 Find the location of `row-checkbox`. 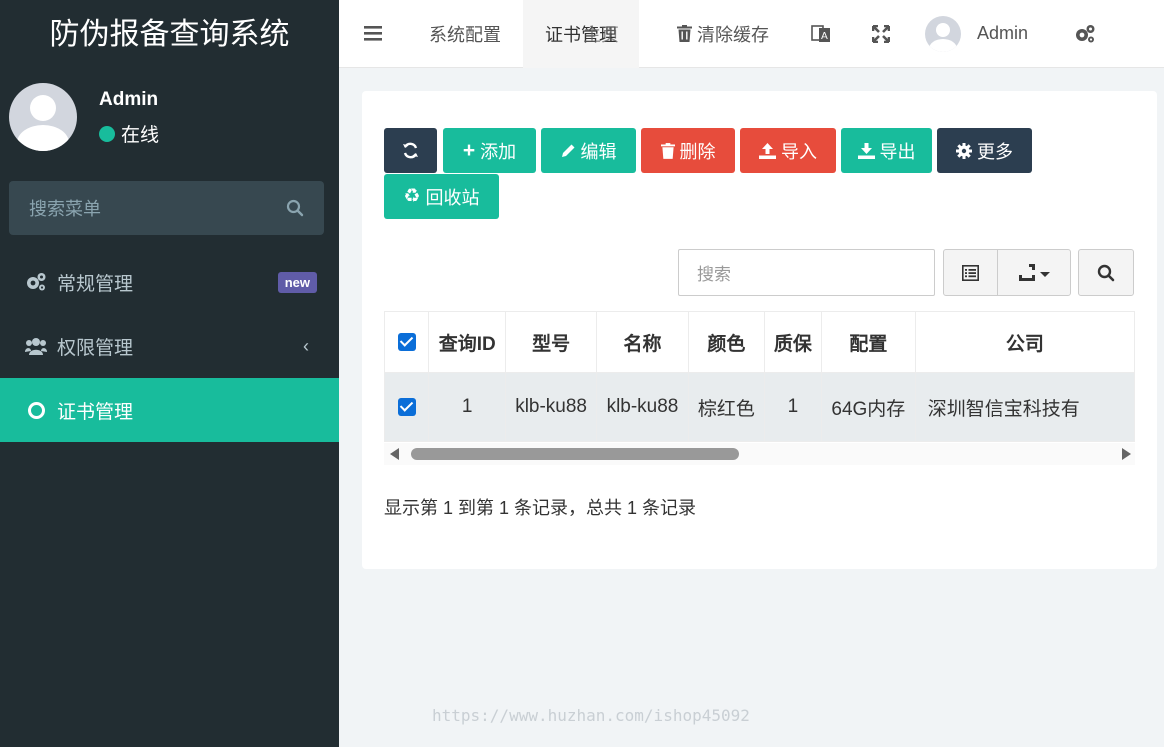

row-checkbox is located at coordinates (407, 407).